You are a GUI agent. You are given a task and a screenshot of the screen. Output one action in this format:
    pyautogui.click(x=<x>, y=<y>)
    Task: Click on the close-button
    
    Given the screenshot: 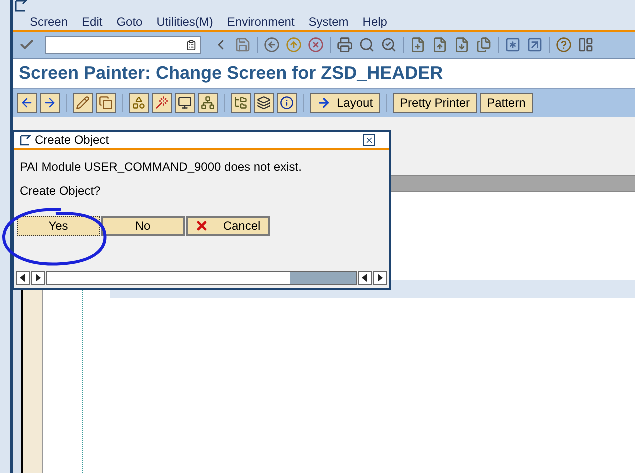 What is the action you would take?
    pyautogui.click(x=369, y=140)
    